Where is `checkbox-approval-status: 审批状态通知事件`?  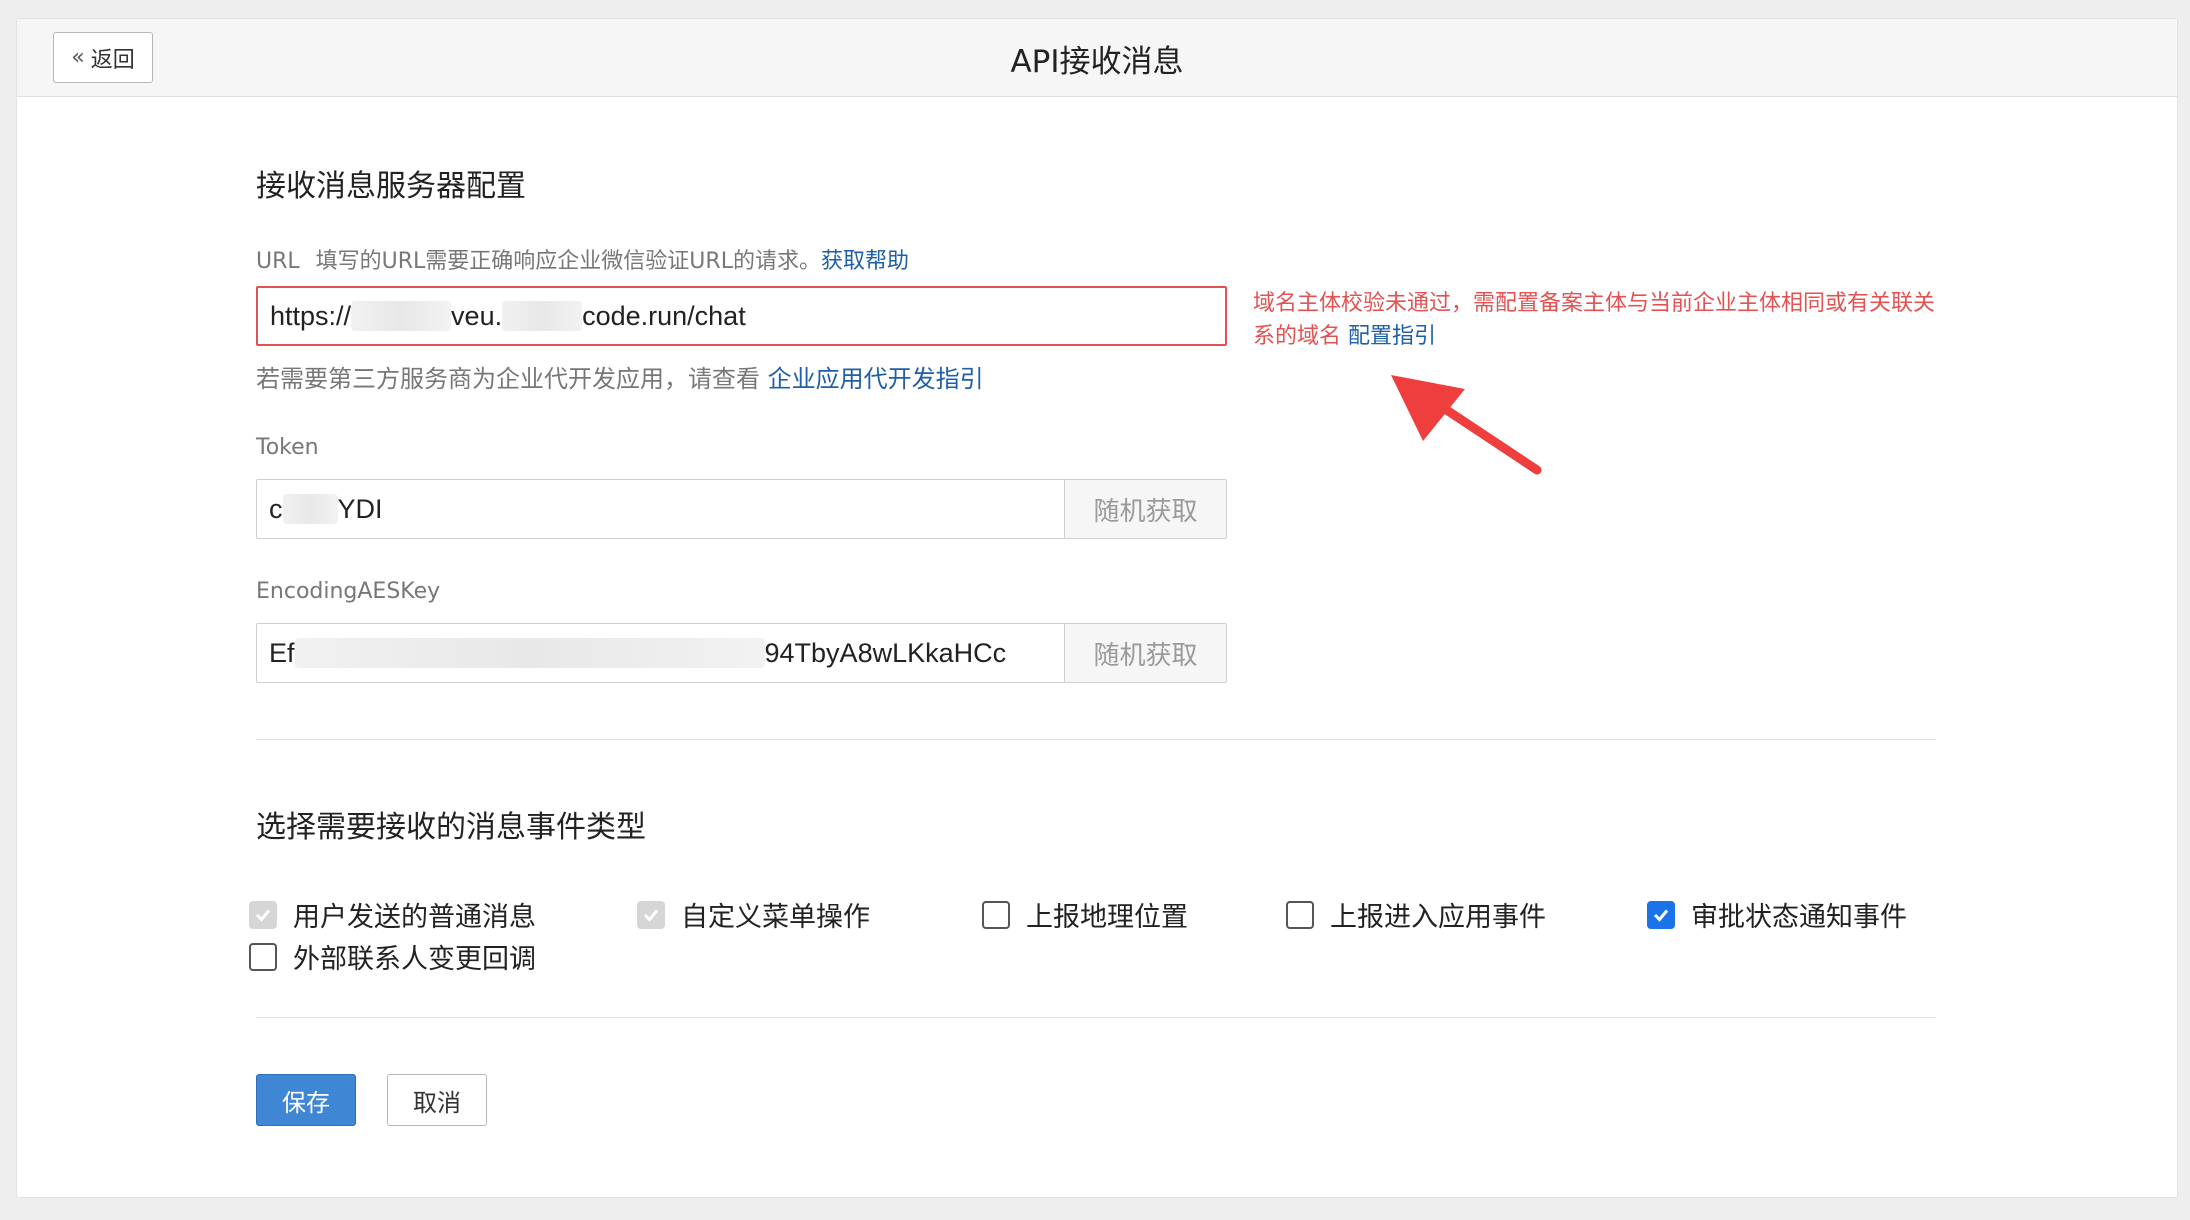
checkbox-approval-status: 审批状态通知事件 is located at coordinates (1777, 914).